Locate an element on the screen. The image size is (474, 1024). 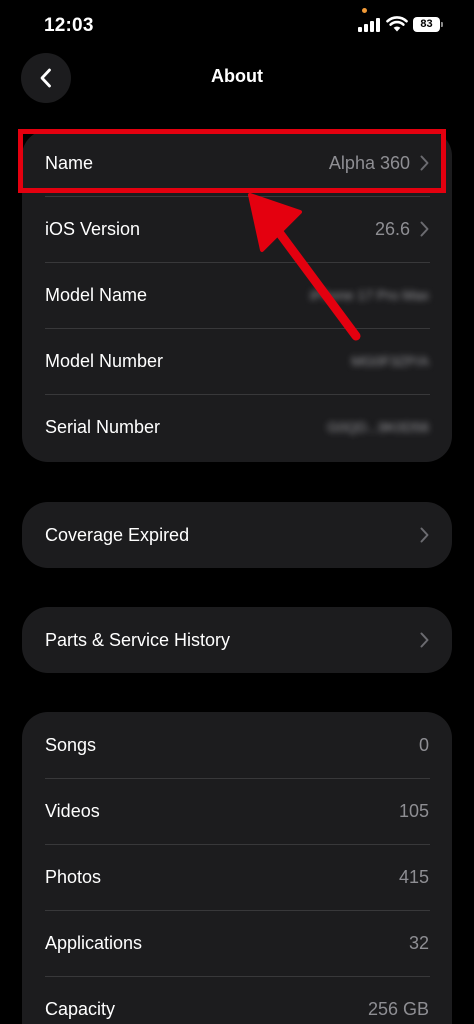
row-label: Songs is located at coordinates (71, 744).